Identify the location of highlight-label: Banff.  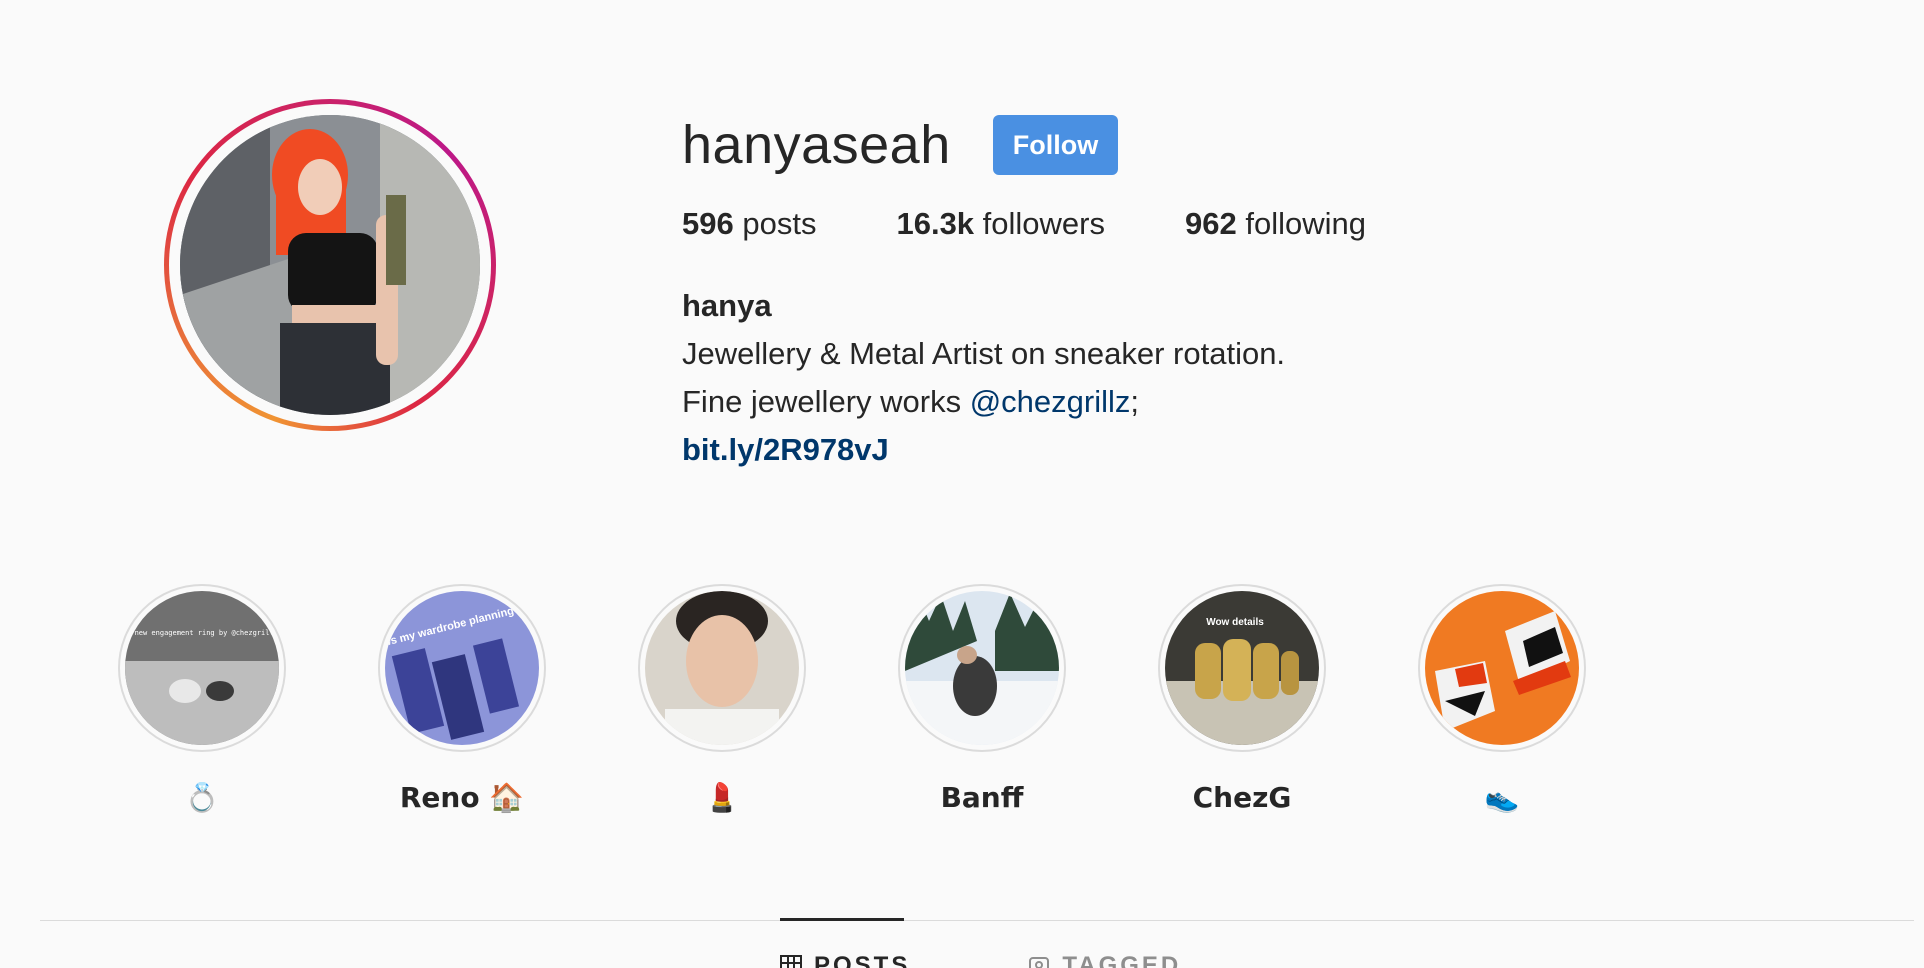
(982, 797).